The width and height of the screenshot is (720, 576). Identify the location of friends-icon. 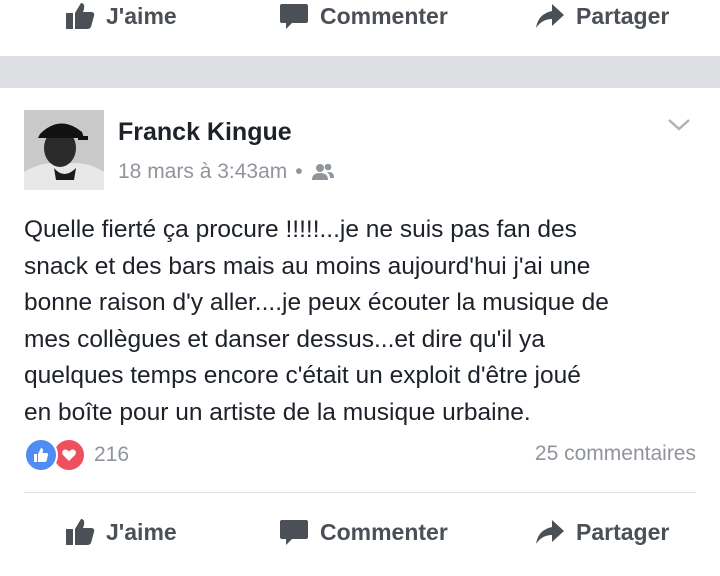
(323, 172).